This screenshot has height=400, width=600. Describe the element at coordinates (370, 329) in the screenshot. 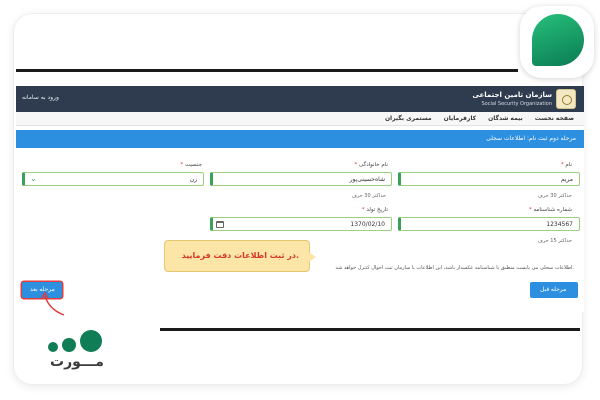

I see `divider-bottom` at that location.